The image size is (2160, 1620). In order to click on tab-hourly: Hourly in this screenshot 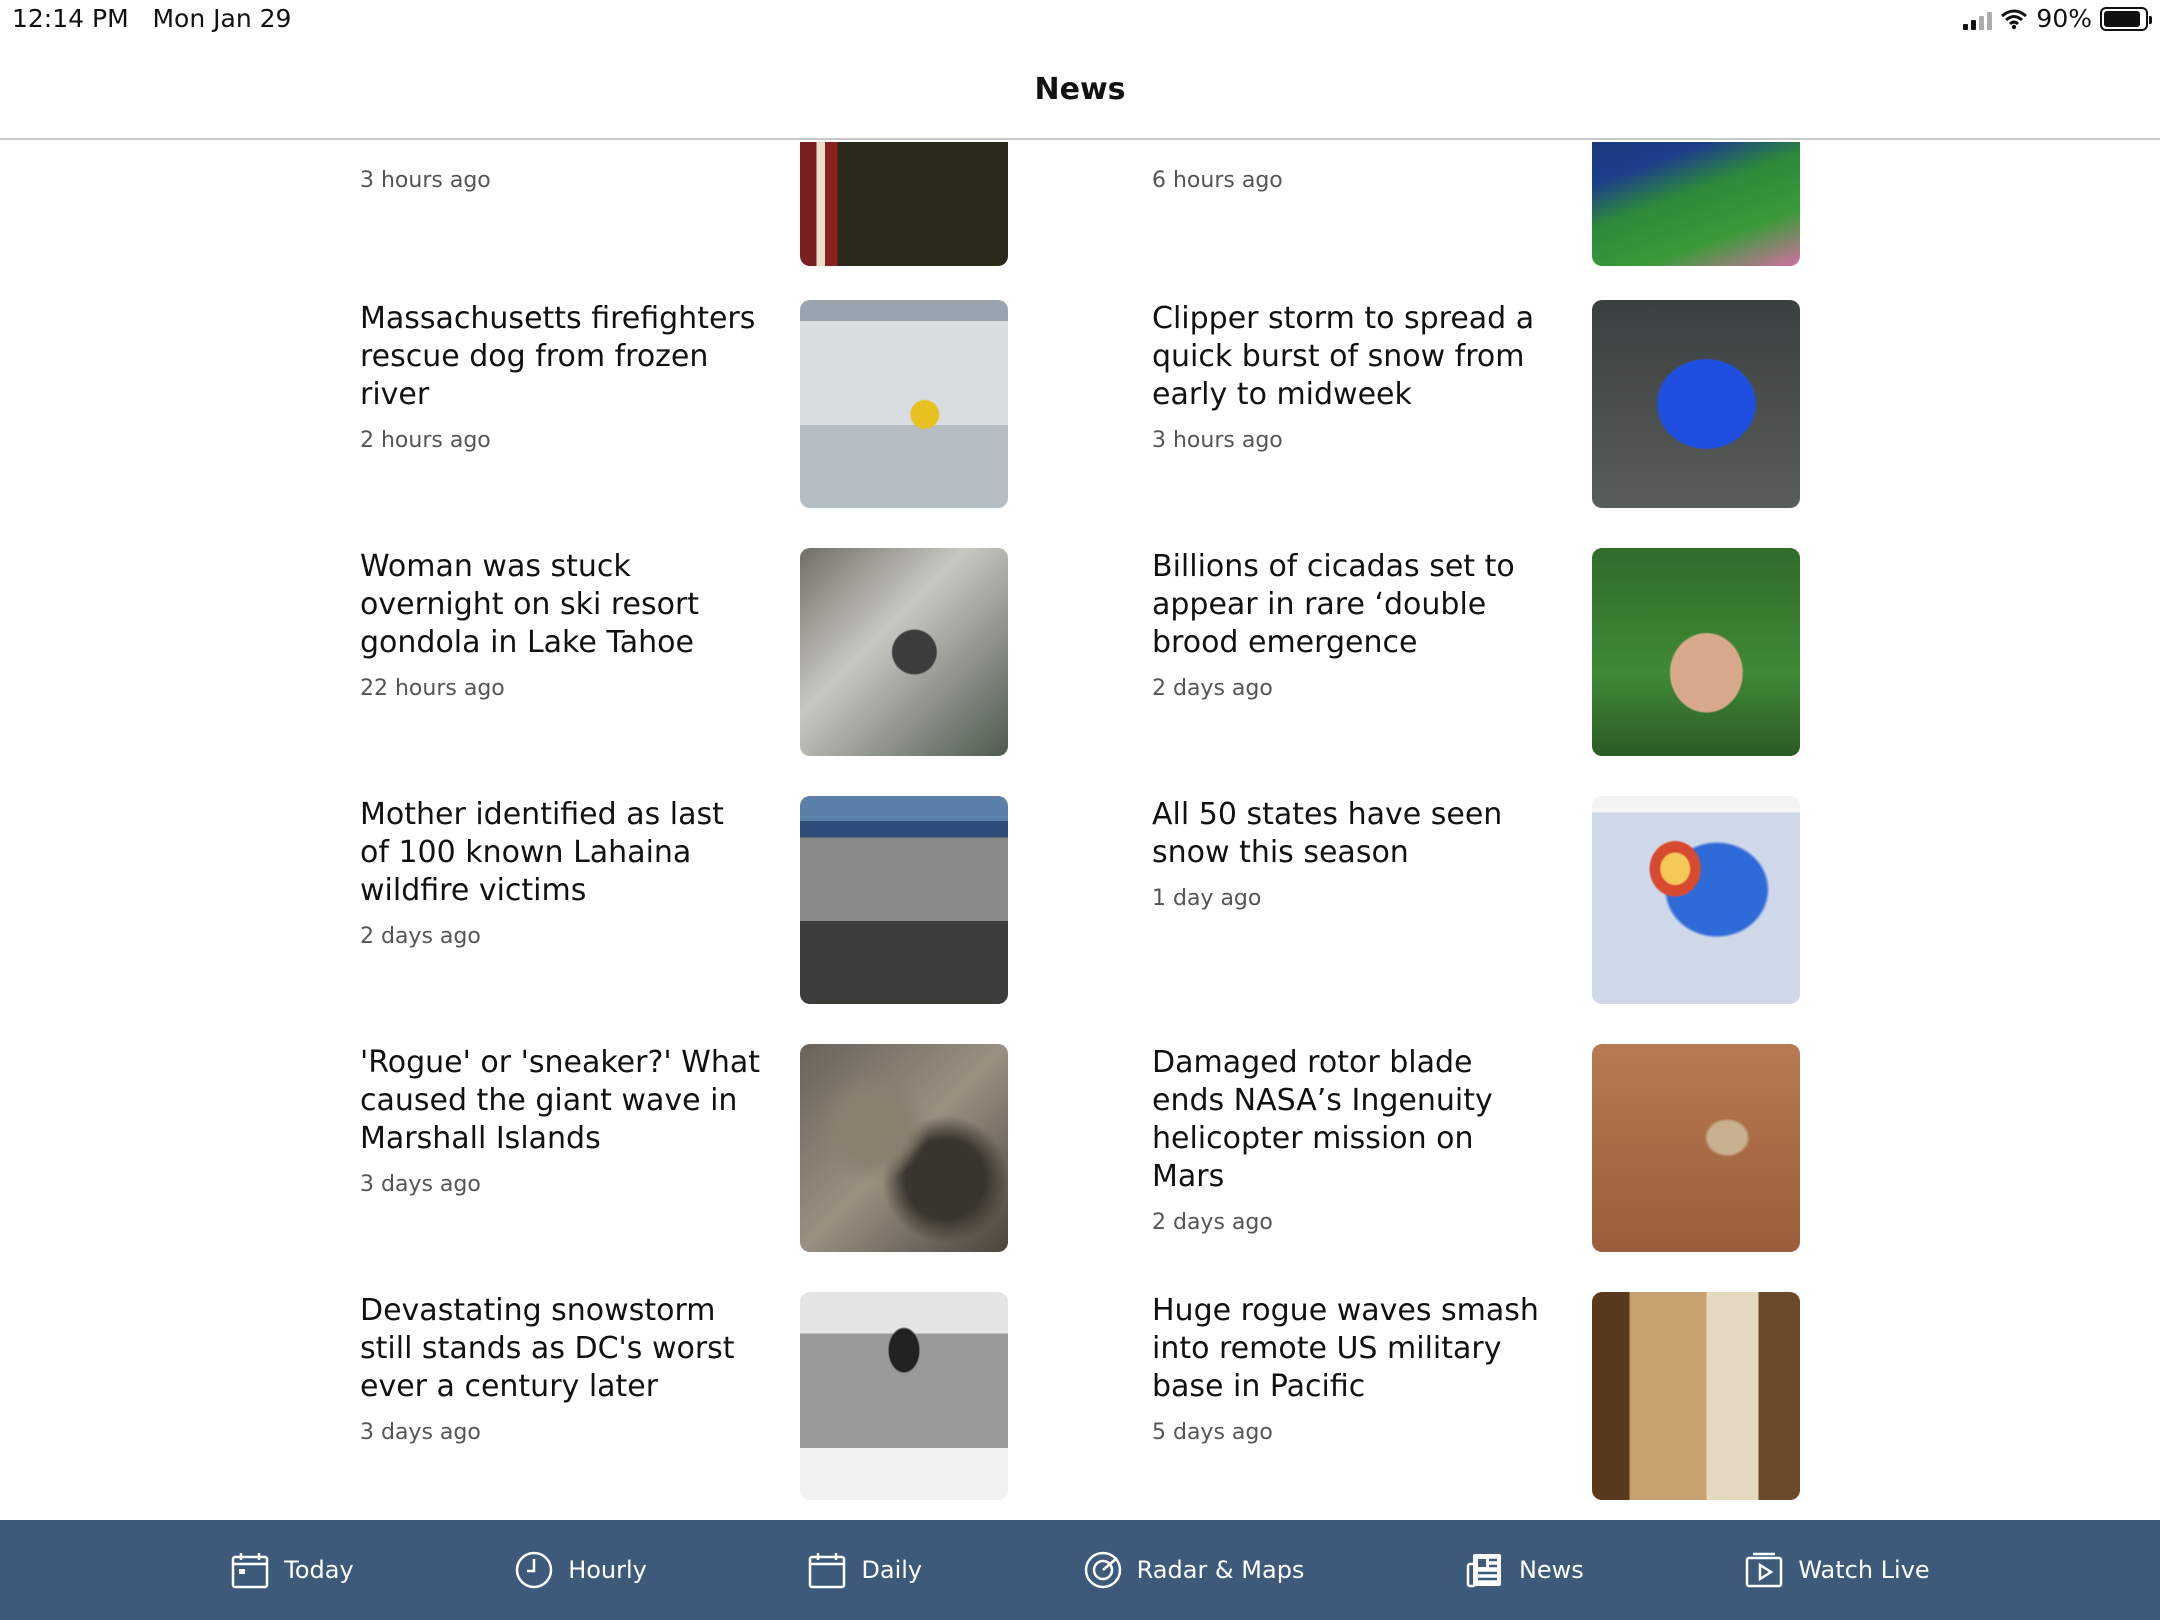, I will do `click(580, 1570)`.